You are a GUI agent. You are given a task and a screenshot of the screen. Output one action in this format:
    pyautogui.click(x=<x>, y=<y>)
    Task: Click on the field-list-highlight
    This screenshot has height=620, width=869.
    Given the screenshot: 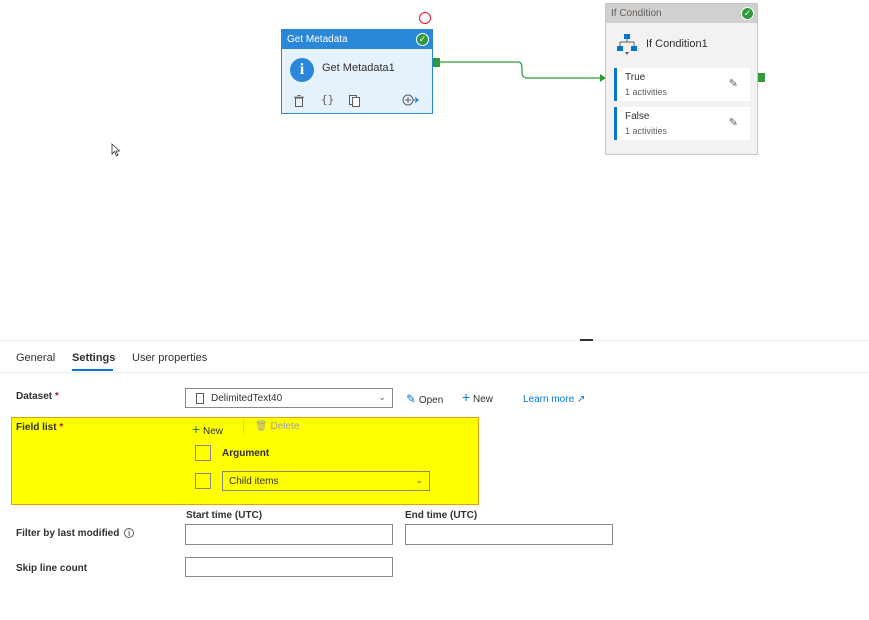 What is the action you would take?
    pyautogui.click(x=245, y=461)
    